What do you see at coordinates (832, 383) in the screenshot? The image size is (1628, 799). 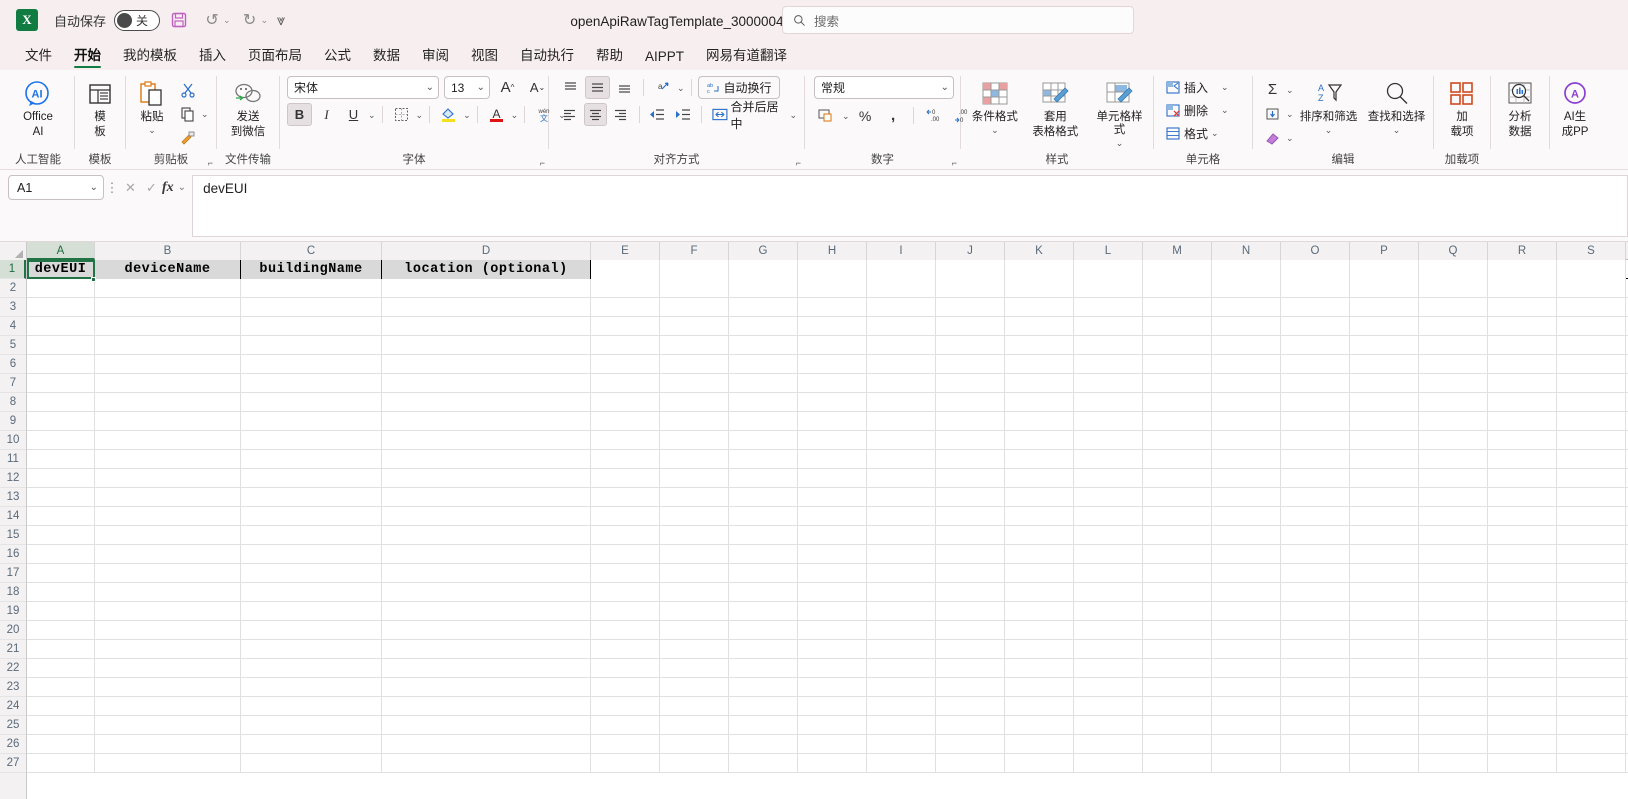 I see `cell-H7` at bounding box center [832, 383].